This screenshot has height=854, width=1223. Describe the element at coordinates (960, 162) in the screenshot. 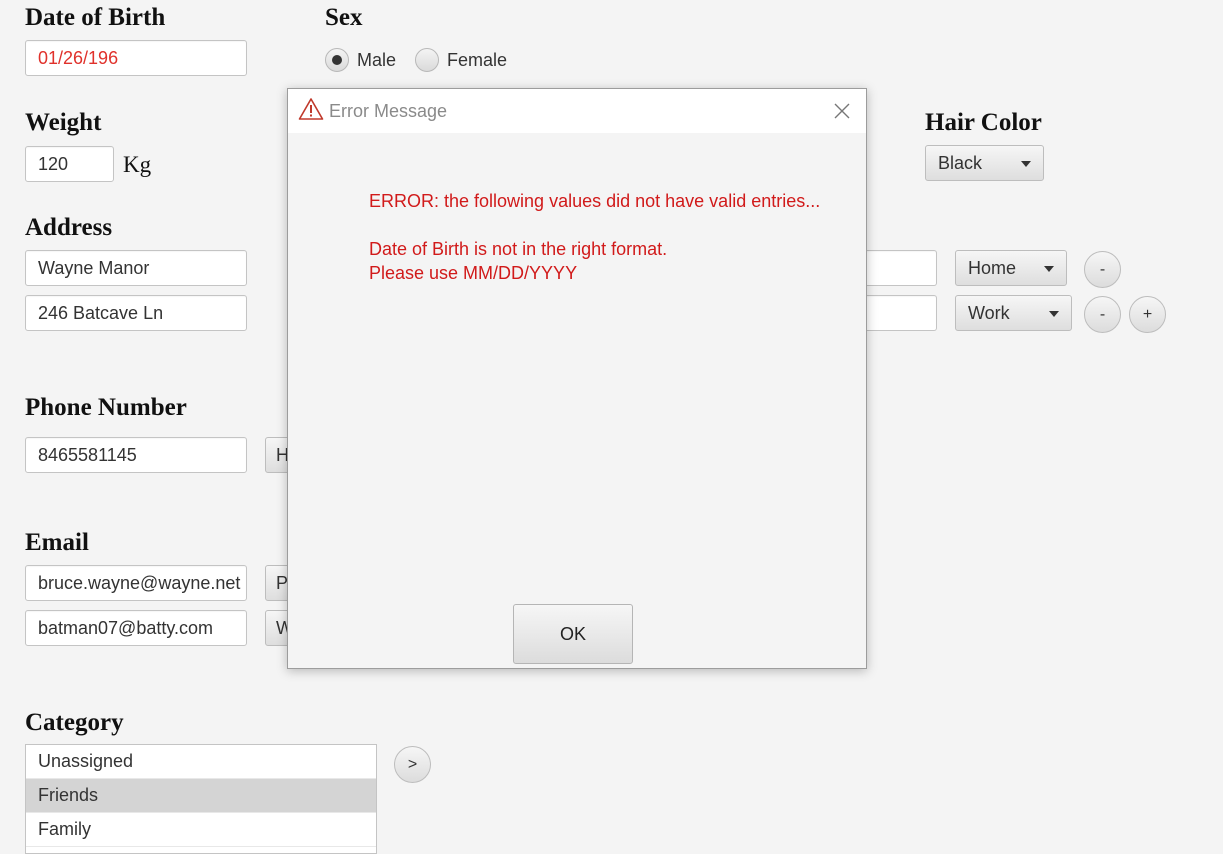

I see `hair-color-value: Black` at that location.